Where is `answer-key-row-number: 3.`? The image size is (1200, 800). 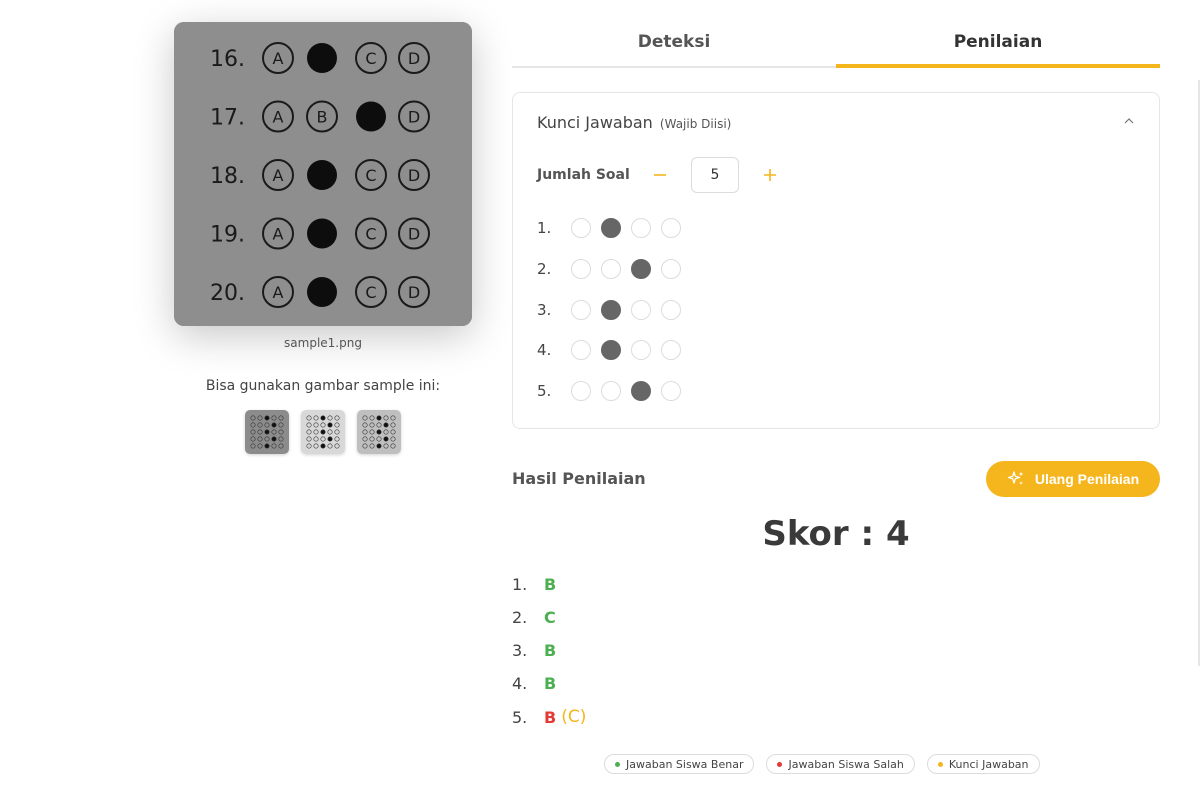 answer-key-row-number: 3. is located at coordinates (544, 309).